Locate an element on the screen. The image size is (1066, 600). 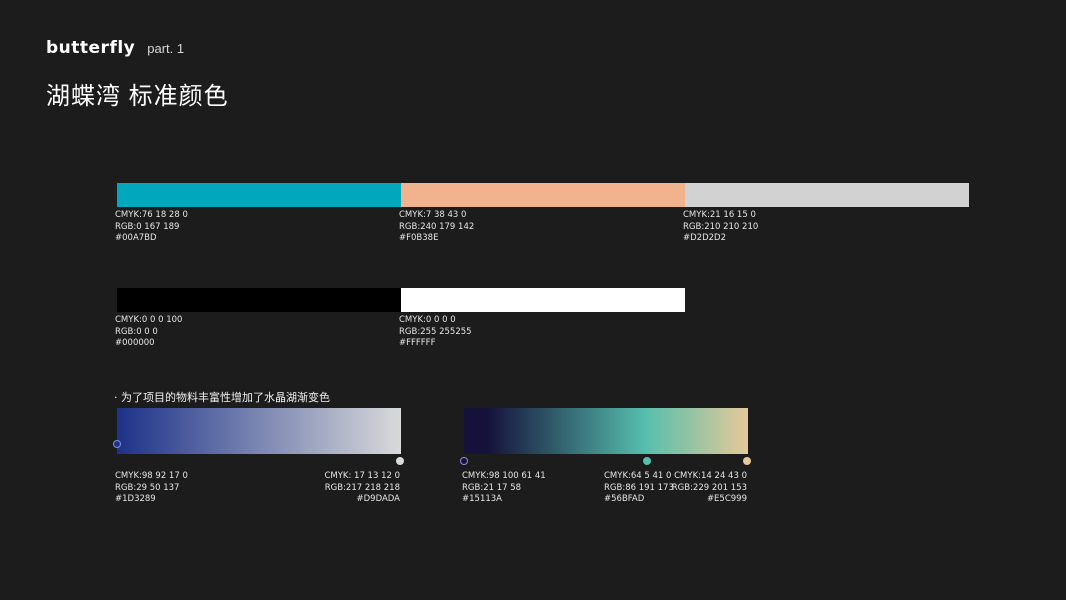
gradient-2-end-info: CMYK:14 24 43 0 RGB:229 201 153 #E5C999 is located at coordinates (709, 488).